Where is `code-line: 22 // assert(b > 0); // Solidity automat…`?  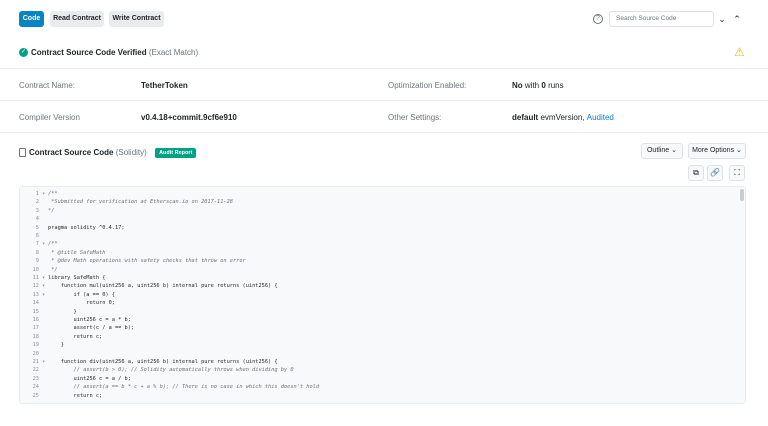 code-line: 22 // assert(b > 0); // Solidity automat… is located at coordinates (380, 370).